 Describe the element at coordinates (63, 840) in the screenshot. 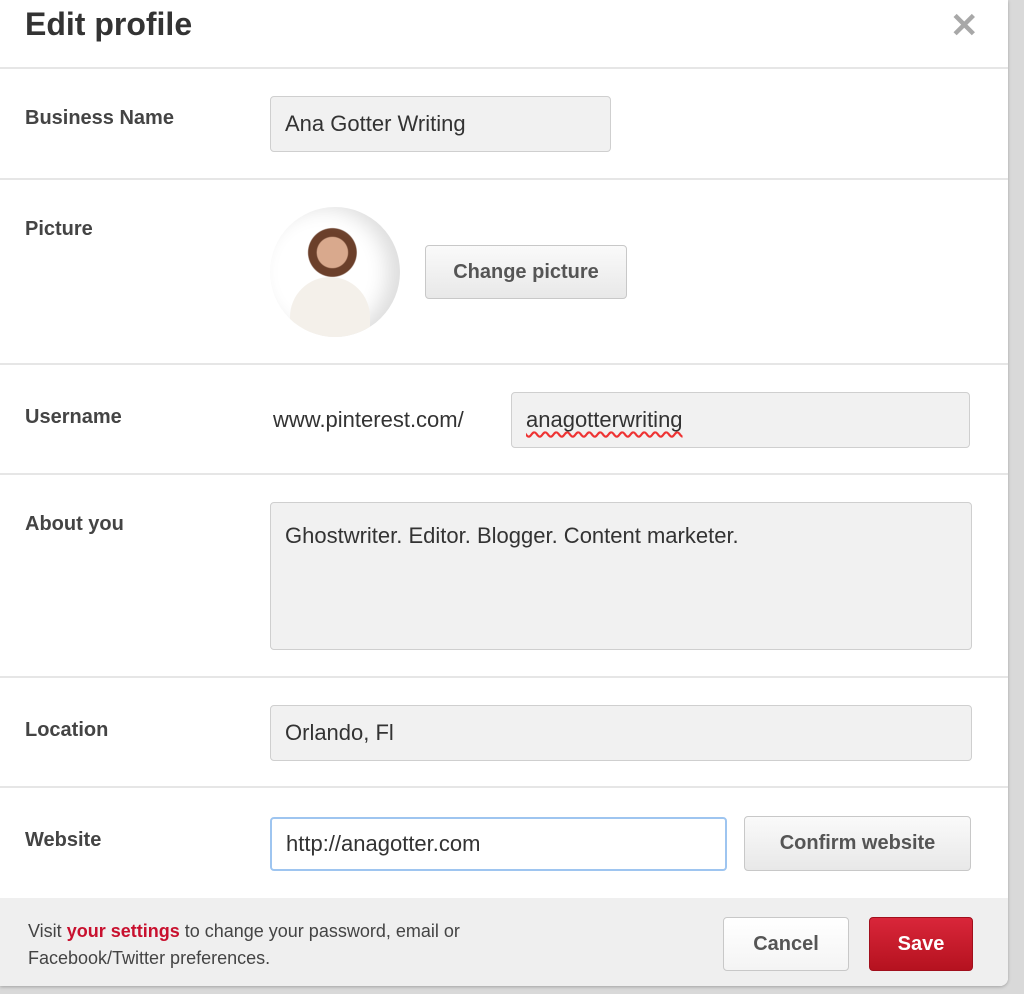

I see `website-label: Website` at that location.